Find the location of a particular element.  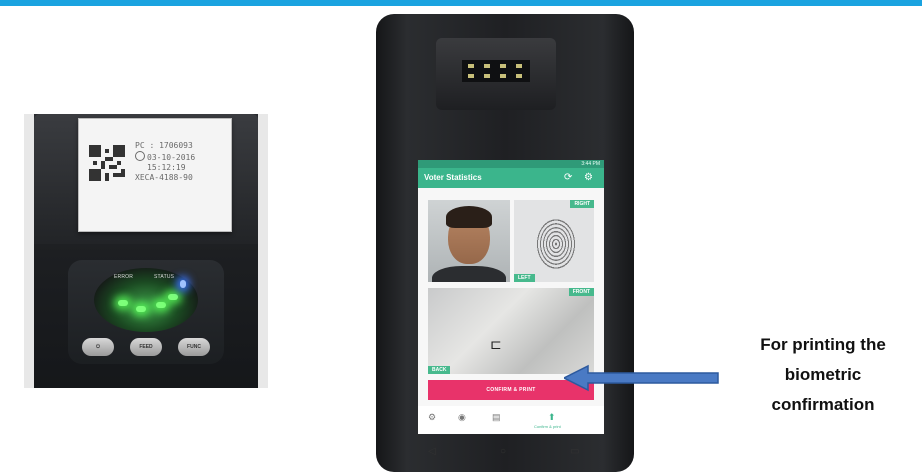

card-reader is located at coordinates (496, 74).